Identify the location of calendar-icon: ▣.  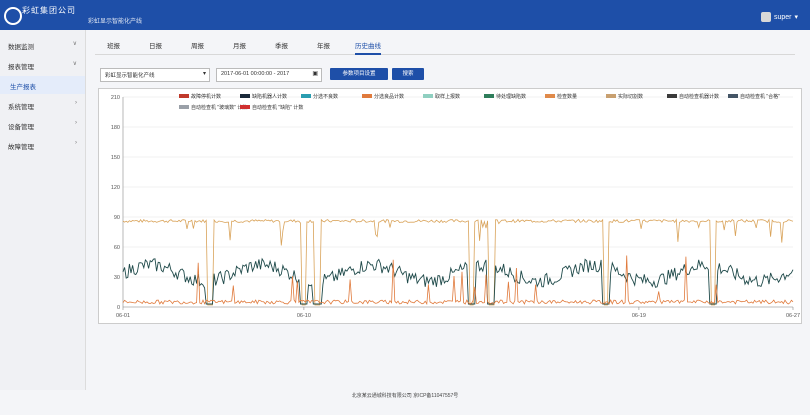
(315, 74).